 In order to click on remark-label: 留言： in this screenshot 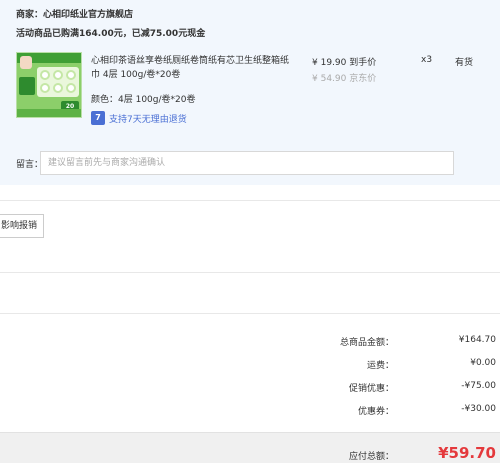, I will do `click(30, 165)`.